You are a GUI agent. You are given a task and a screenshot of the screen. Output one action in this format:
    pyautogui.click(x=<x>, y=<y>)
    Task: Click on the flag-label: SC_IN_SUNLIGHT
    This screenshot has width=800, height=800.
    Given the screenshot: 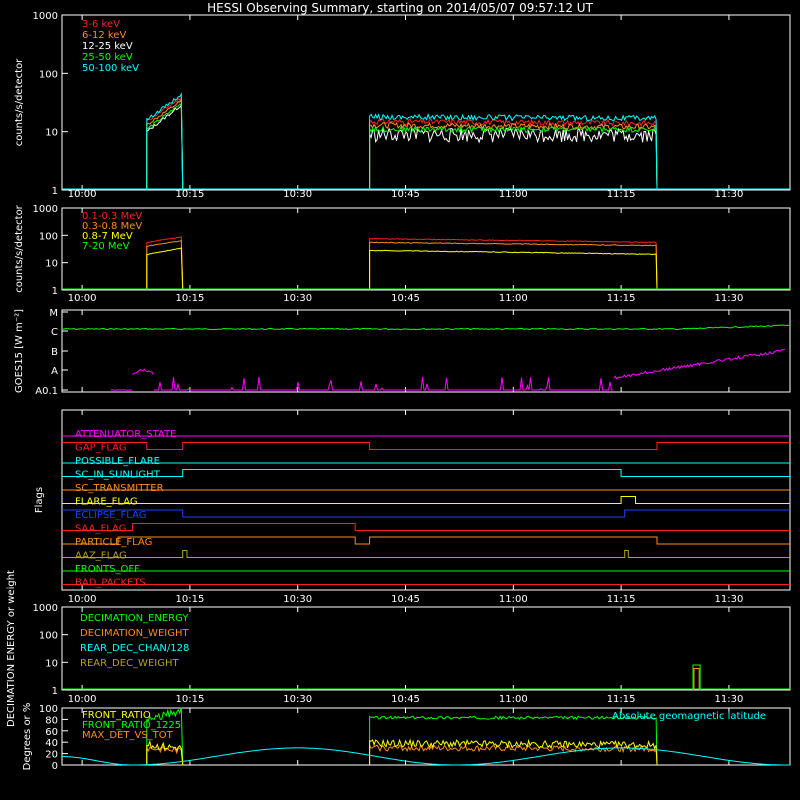 What is the action you would take?
    pyautogui.click(x=118, y=475)
    